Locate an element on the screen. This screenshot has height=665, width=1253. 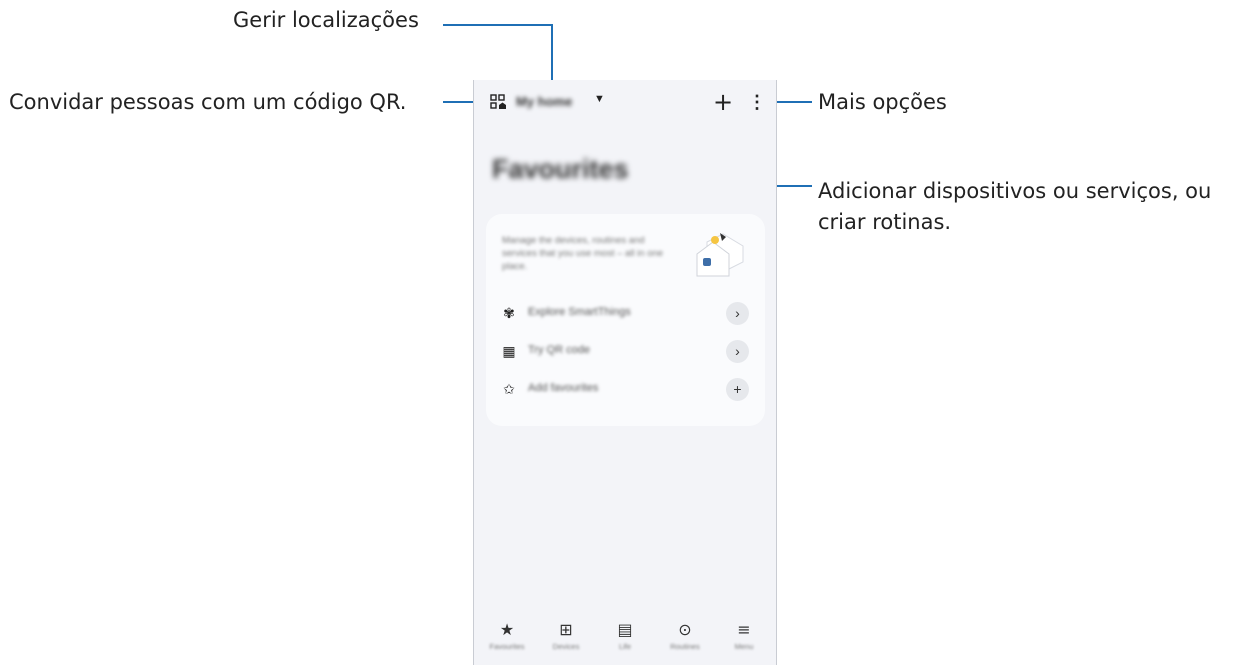
add-button: + is located at coordinates (723, 102).